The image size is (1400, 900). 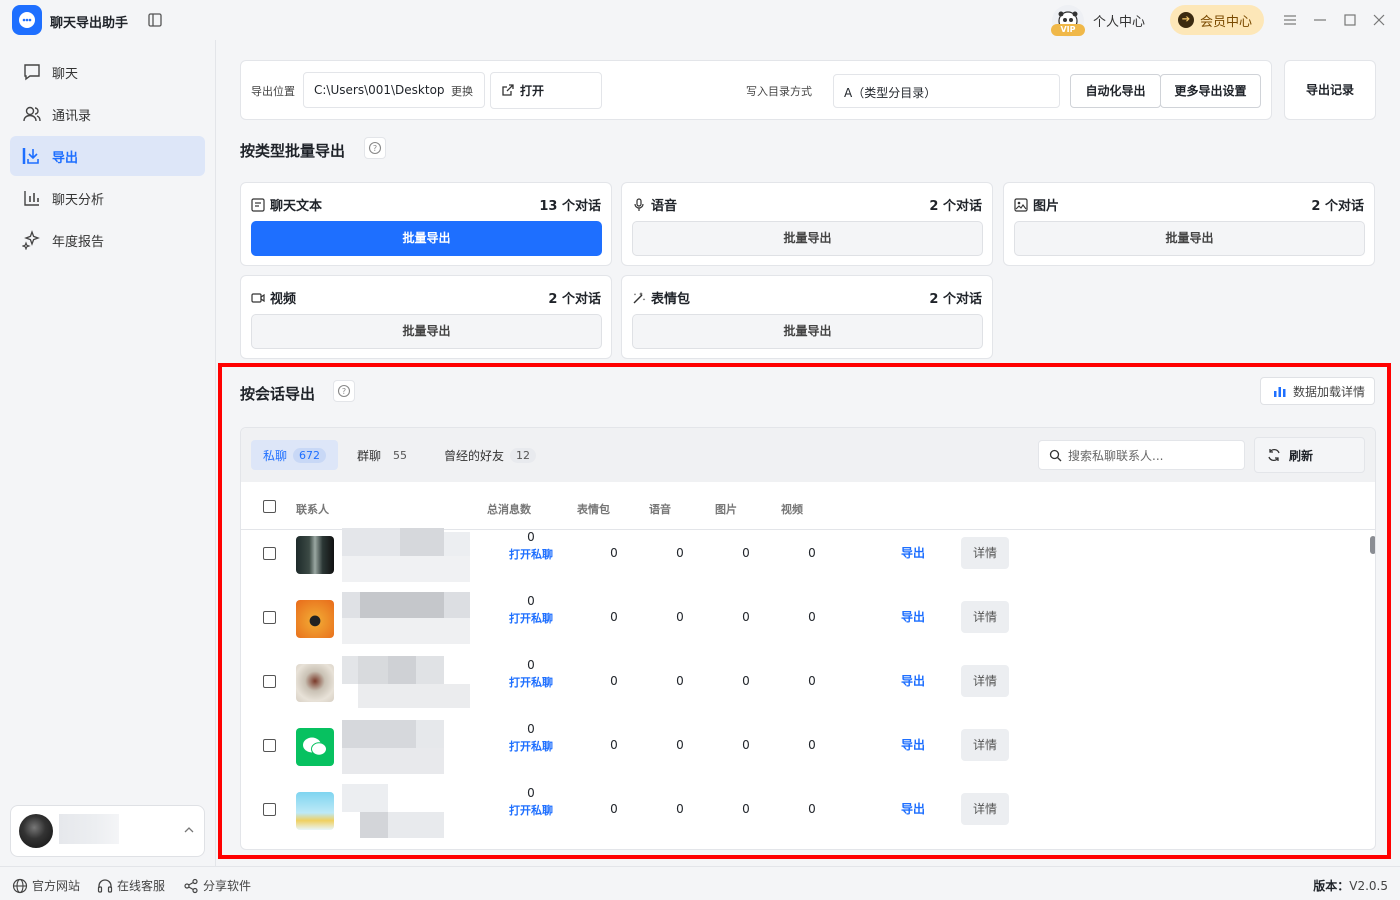 I want to click on card-label: 视频, so click(x=283, y=299).